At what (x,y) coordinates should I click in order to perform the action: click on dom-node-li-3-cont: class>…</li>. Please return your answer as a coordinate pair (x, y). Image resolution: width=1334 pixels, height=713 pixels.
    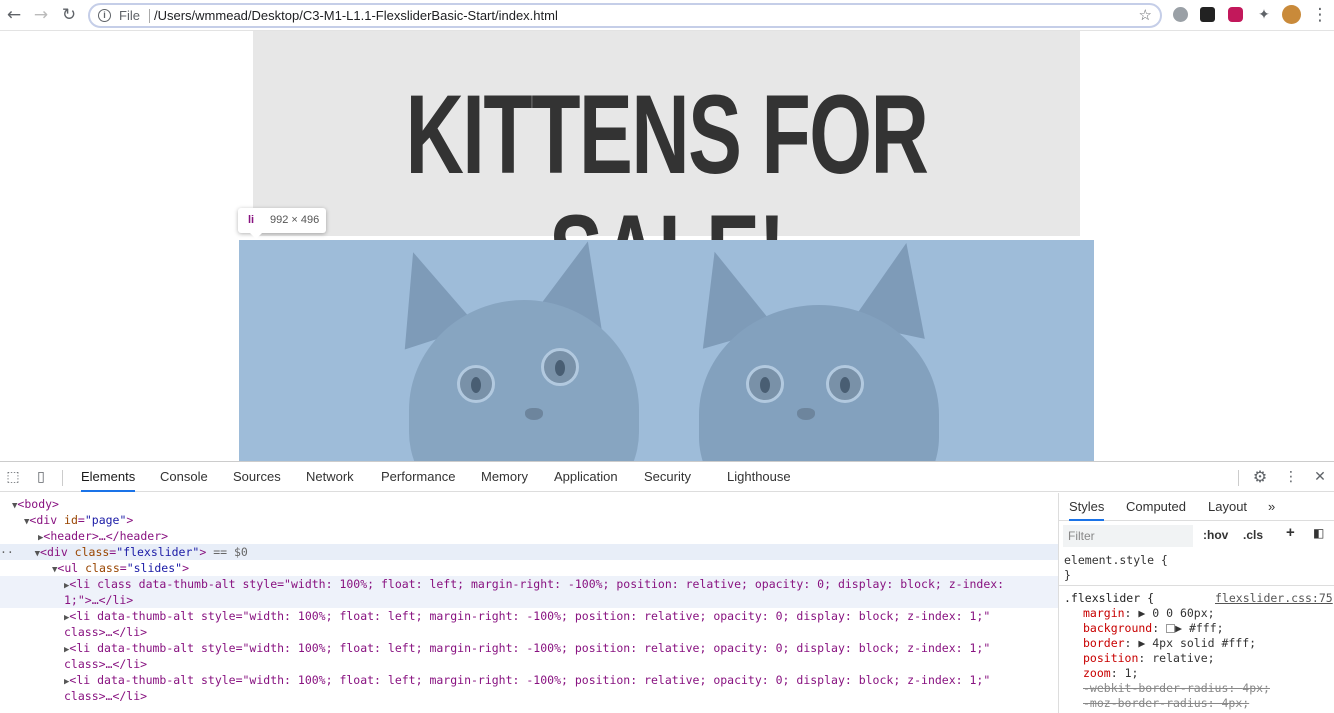
    Looking at the image, I should click on (529, 664).